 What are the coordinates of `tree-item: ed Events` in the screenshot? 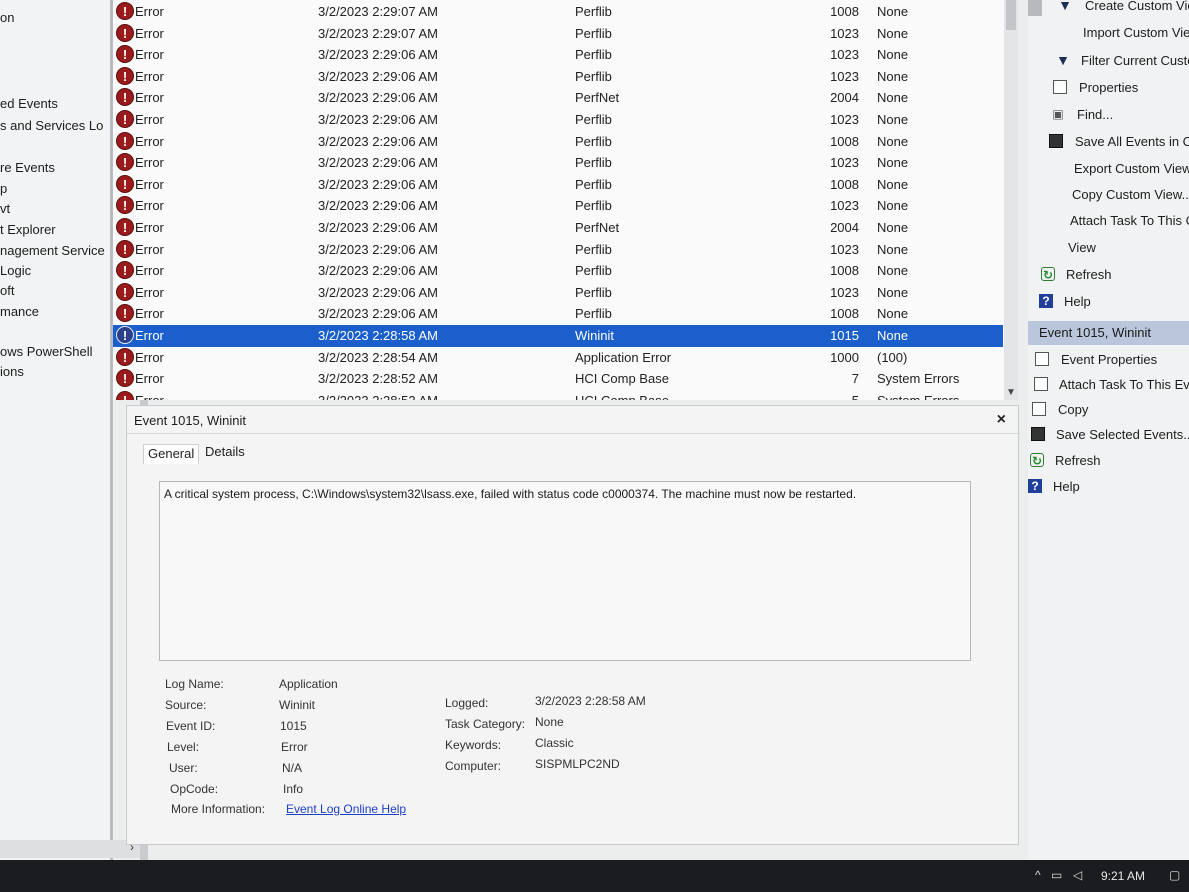 It's located at (29, 103).